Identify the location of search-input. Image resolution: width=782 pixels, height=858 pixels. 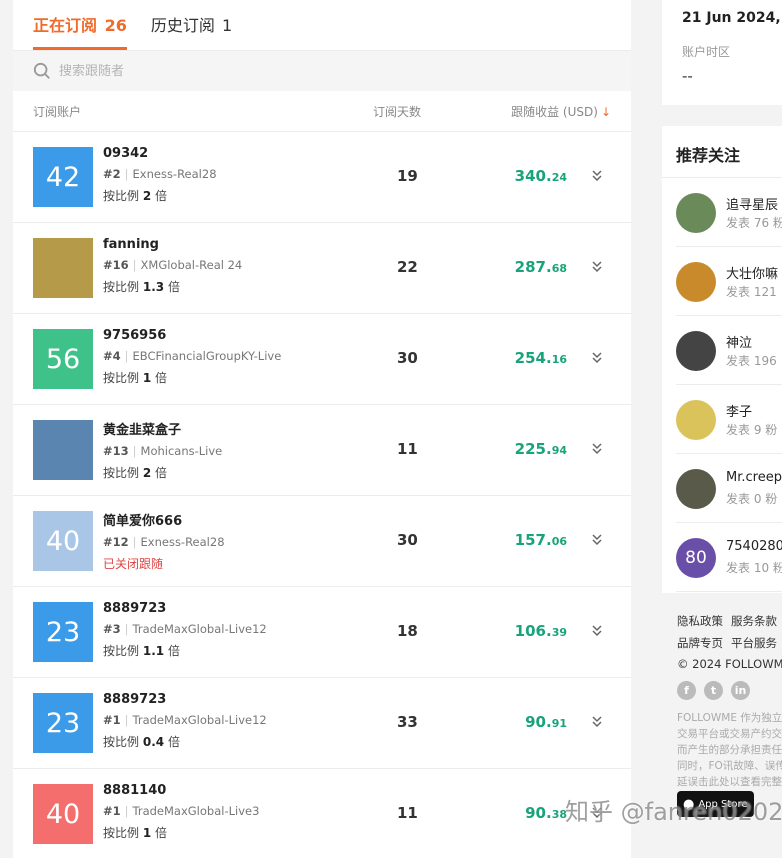
(209, 71).